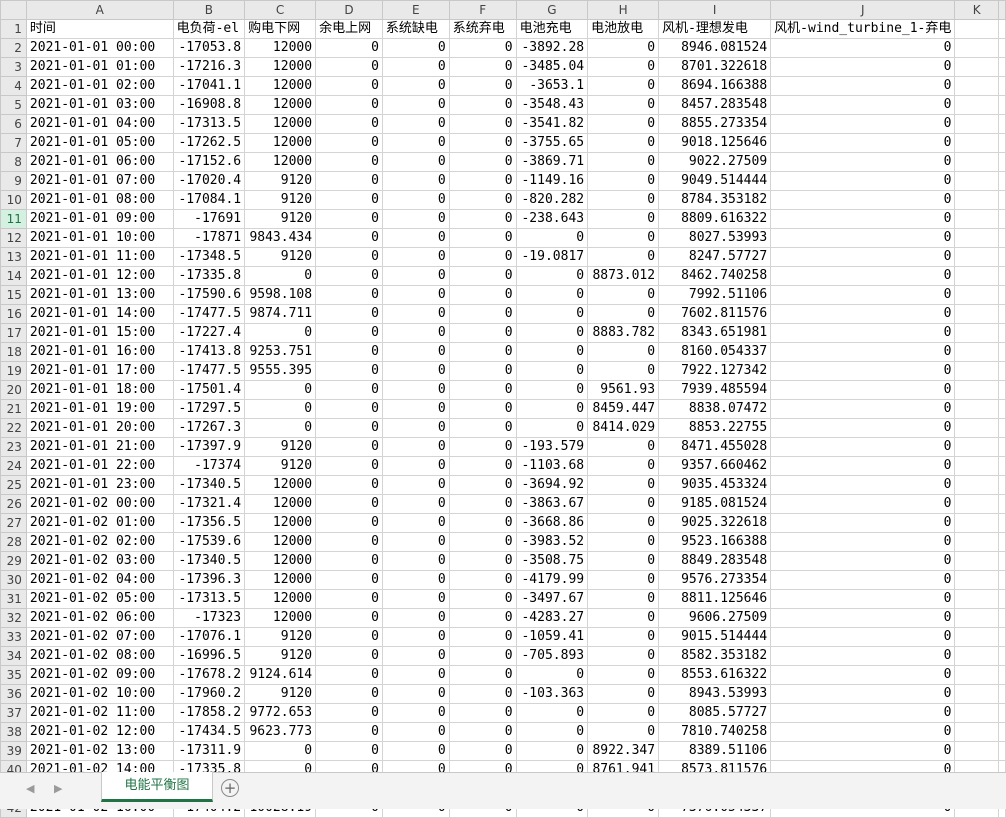 This screenshot has height=818, width=1006. Describe the element at coordinates (552, 504) in the screenshot. I see `value-cell: -3863.67` at that location.